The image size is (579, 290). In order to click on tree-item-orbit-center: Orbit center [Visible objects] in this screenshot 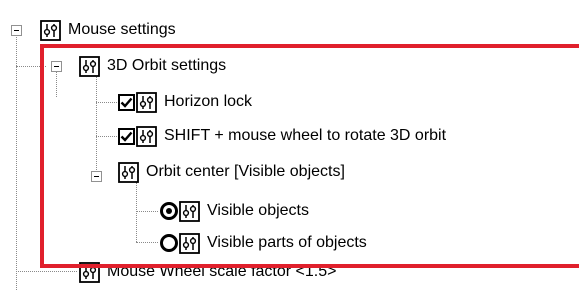, I will do `click(231, 172)`.